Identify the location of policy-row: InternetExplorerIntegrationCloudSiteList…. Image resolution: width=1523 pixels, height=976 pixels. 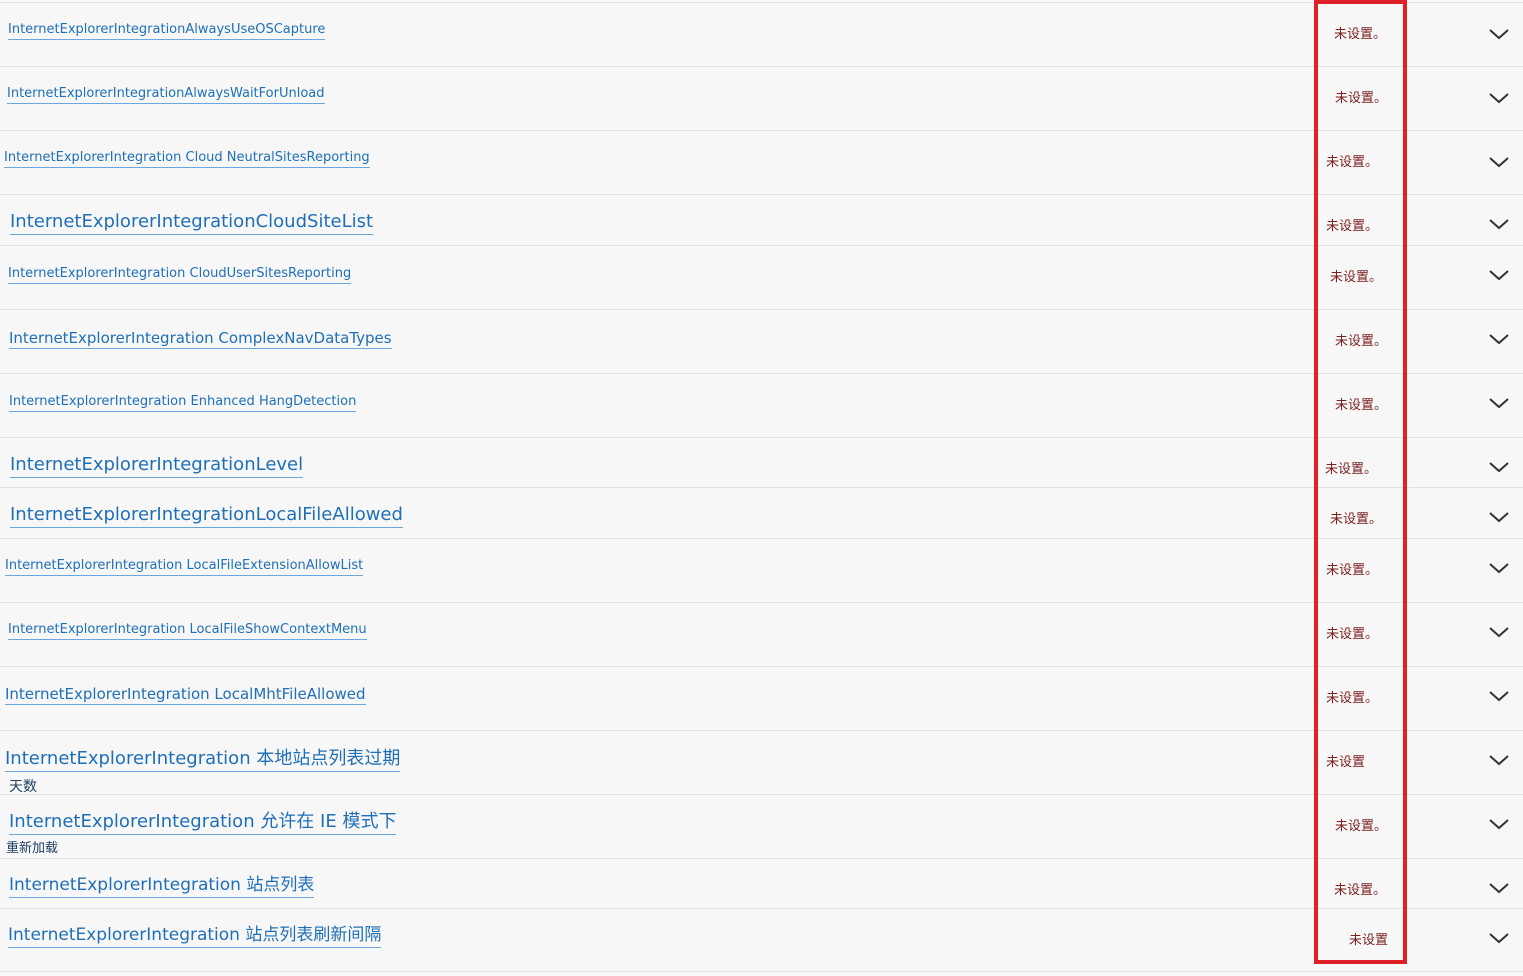
(761, 219).